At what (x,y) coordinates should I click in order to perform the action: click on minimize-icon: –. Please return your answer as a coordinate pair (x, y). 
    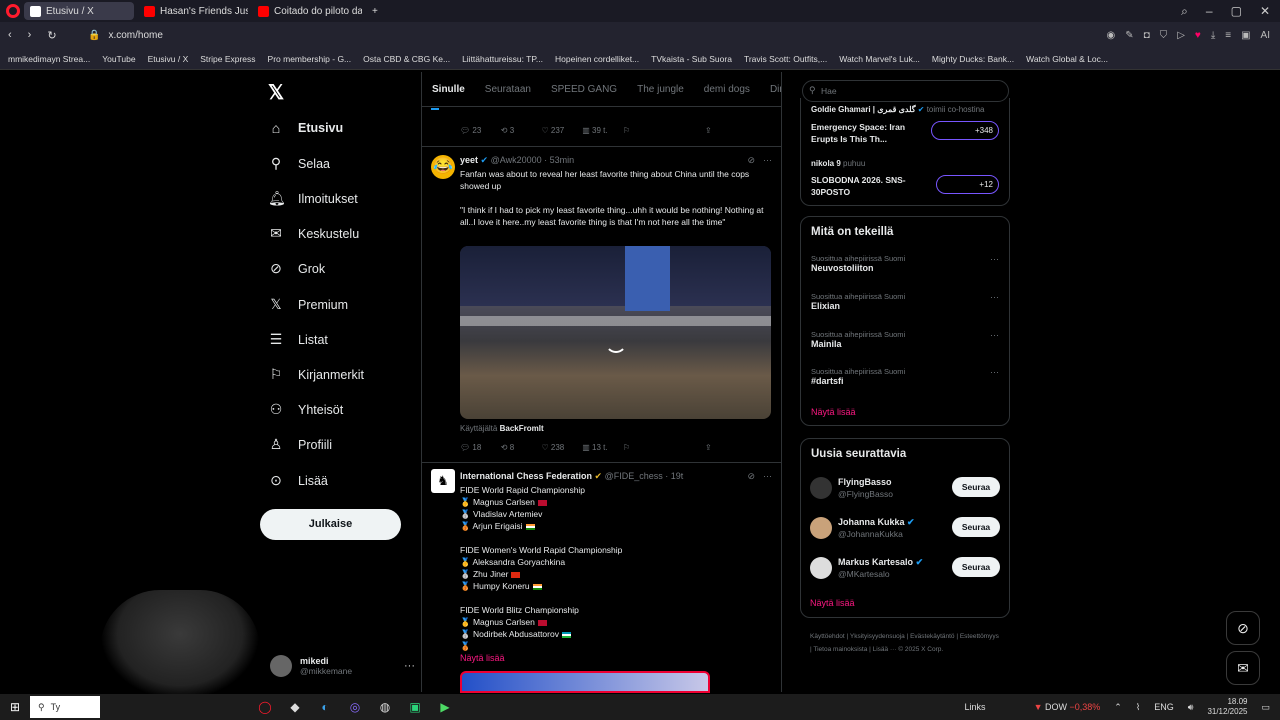
    Looking at the image, I should click on (1209, 11).